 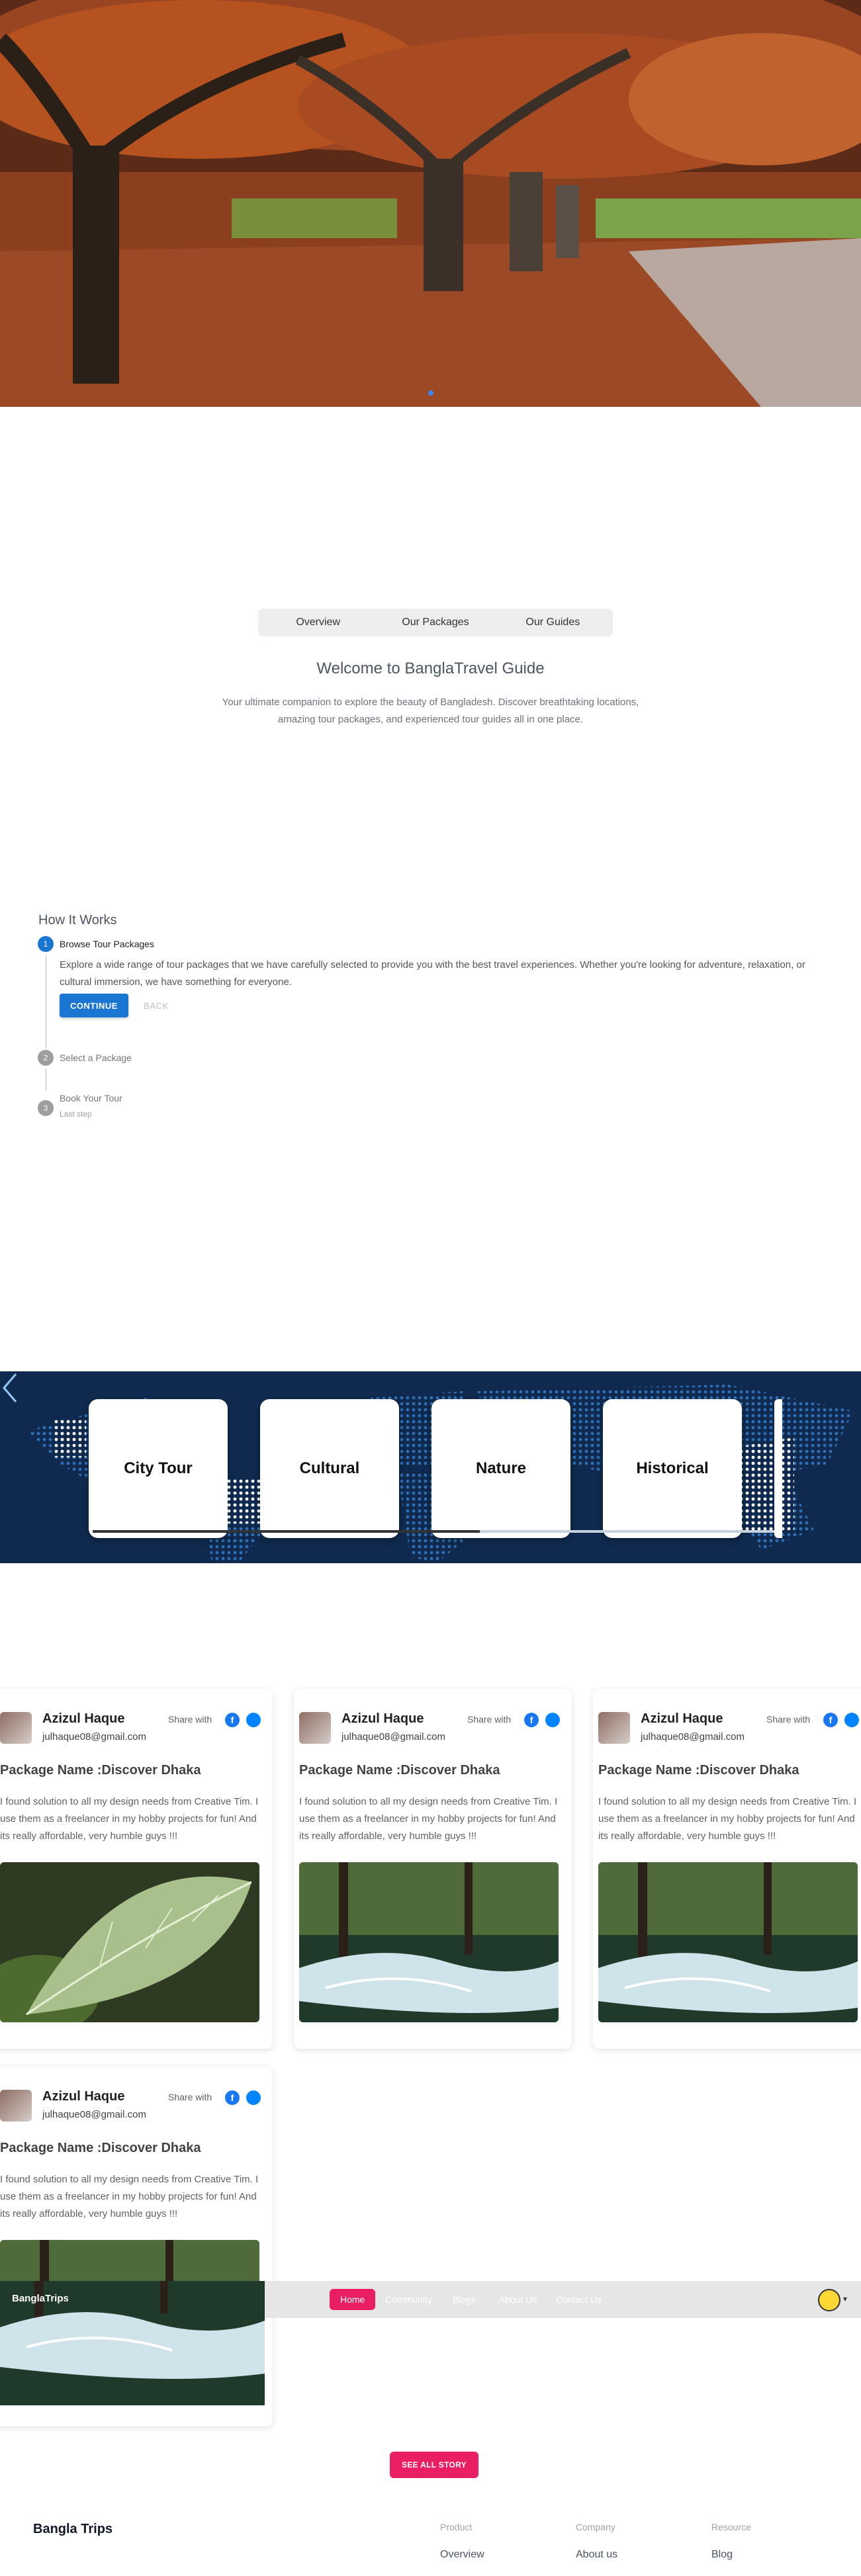 I want to click on step-1-circle: 1, so click(x=46, y=944).